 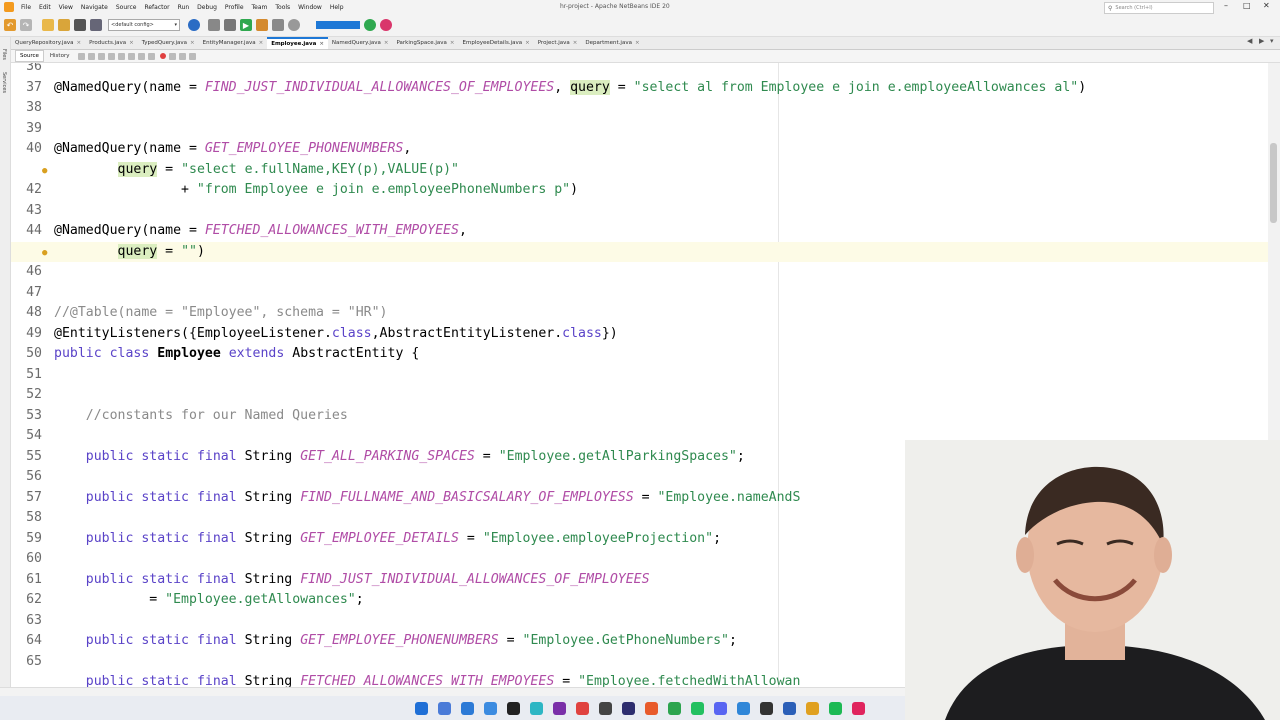 I want to click on brave-icon, so click(x=651, y=708).